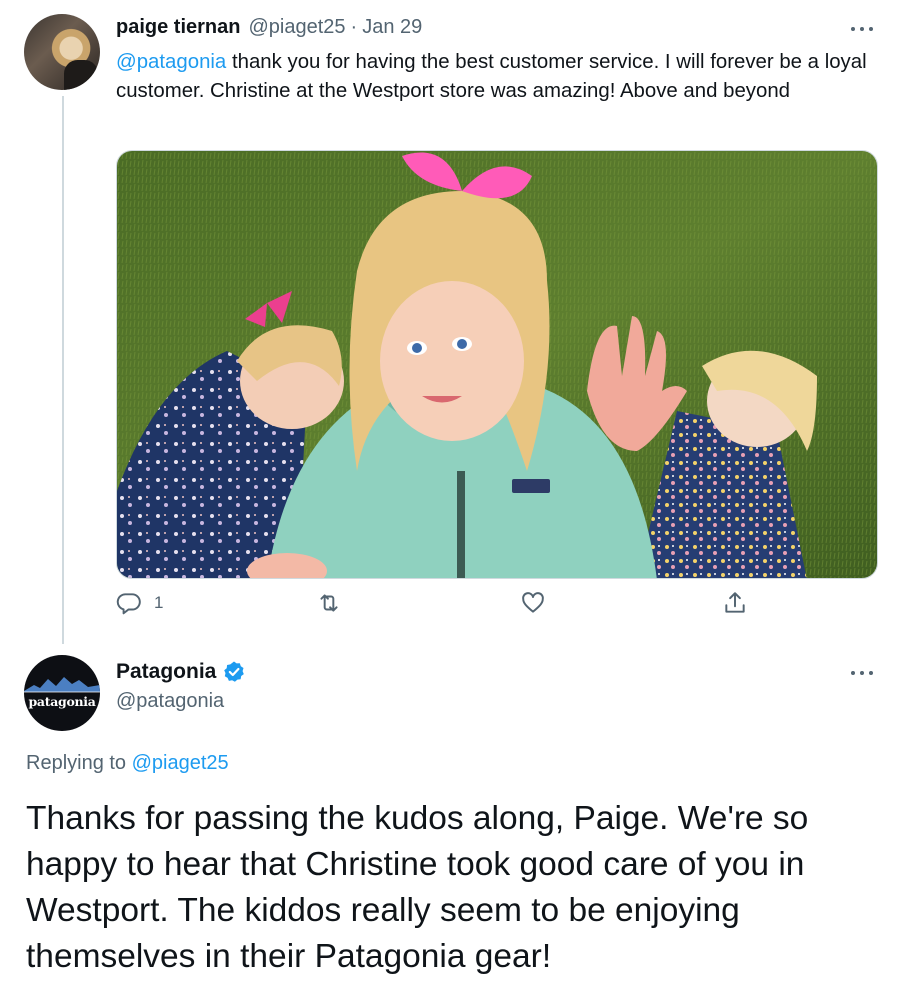 The height and width of the screenshot is (982, 899). What do you see at coordinates (170, 701) in the screenshot?
I see `author-handle: @patagonia` at bounding box center [170, 701].